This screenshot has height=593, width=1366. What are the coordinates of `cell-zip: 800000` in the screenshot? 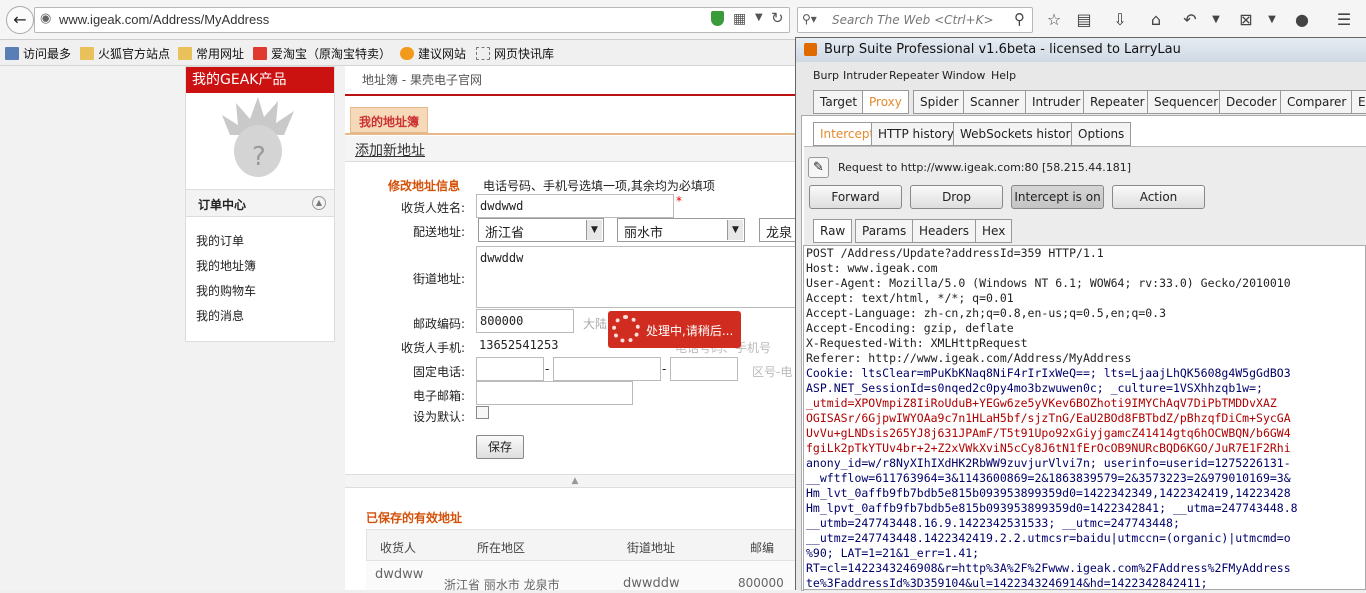 It's located at (761, 583).